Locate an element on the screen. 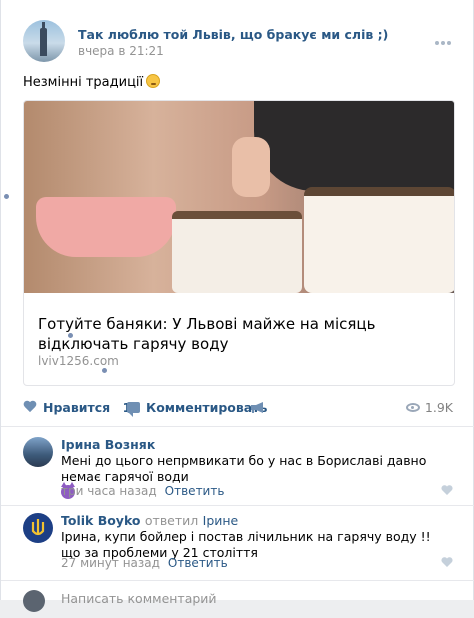 Image resolution: width=474 pixels, height=618 pixels. write-comment-input: Написать комментарий is located at coordinates (139, 598).